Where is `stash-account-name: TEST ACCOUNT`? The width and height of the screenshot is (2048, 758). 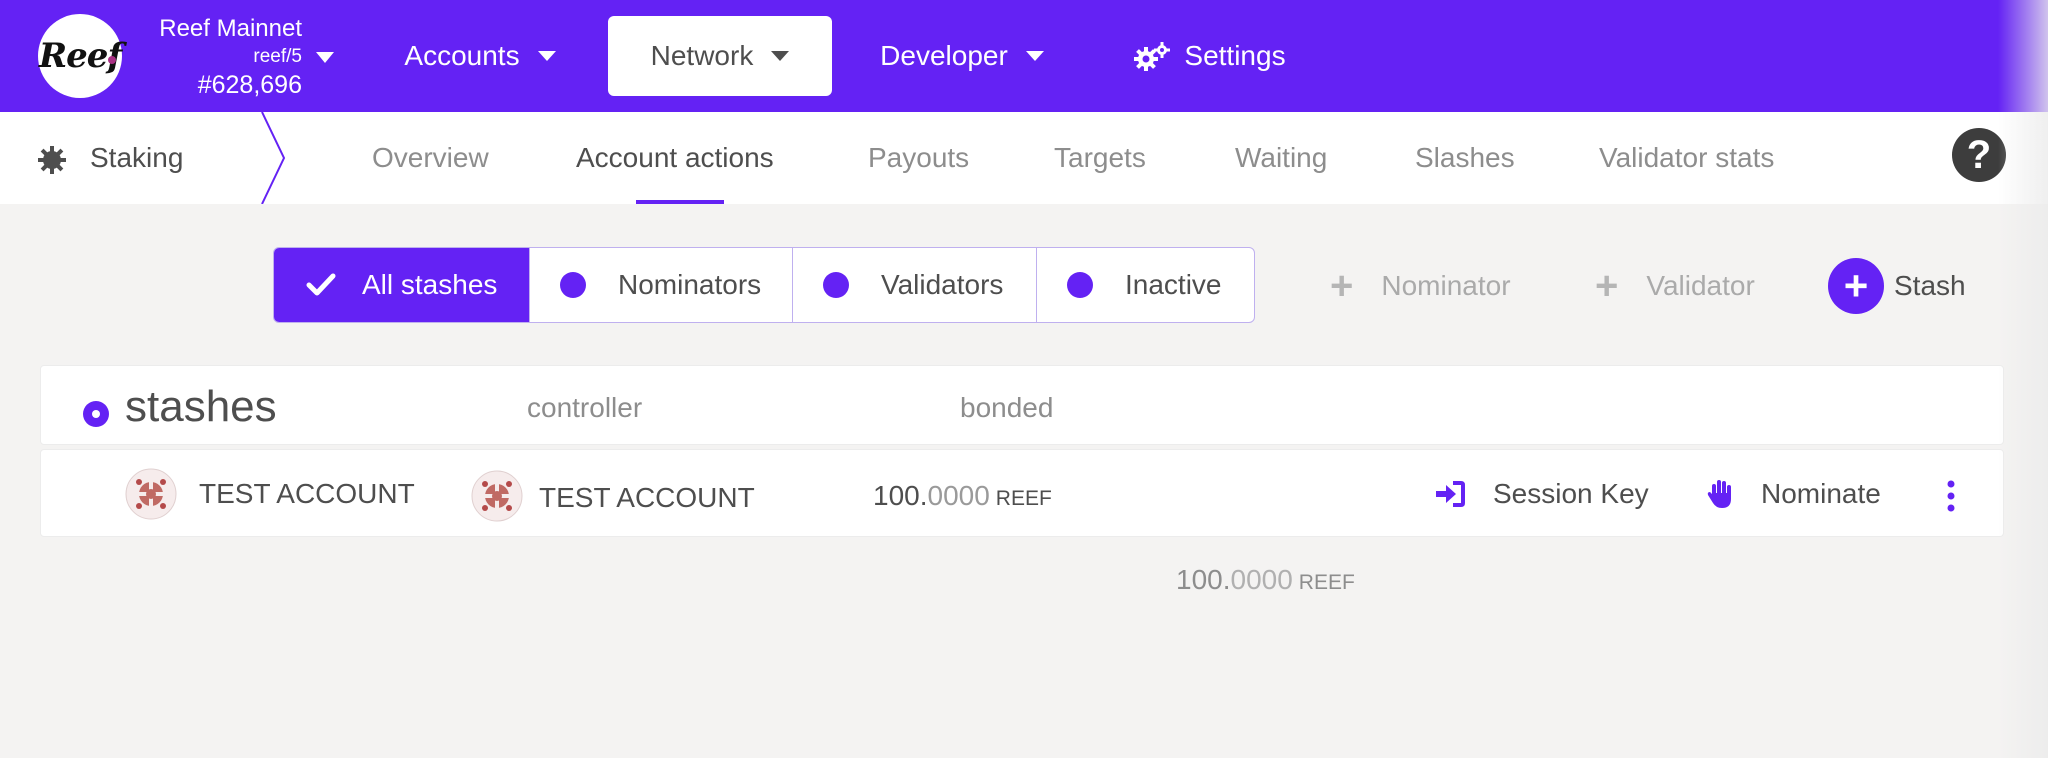
stash-account-name: TEST ACCOUNT is located at coordinates (307, 494).